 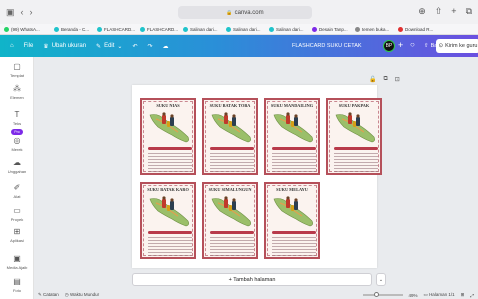 I want to click on chevron-down-icon: ⌄, so click(x=120, y=46).